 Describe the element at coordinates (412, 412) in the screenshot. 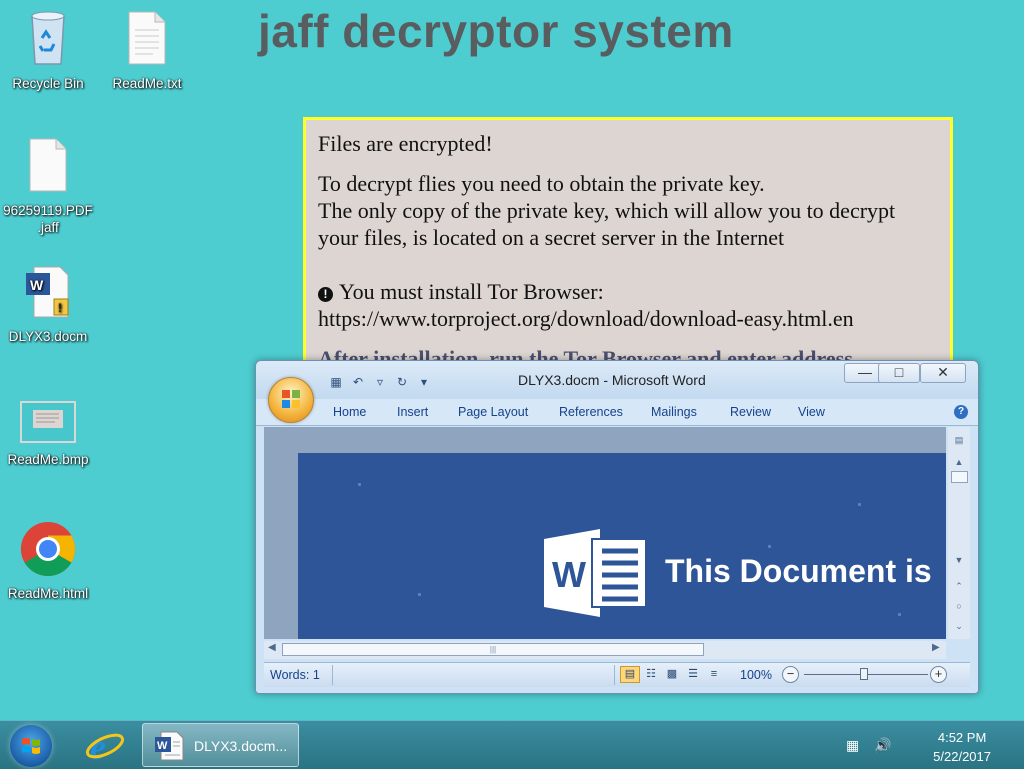

I see `tab-insert: Insert` at that location.